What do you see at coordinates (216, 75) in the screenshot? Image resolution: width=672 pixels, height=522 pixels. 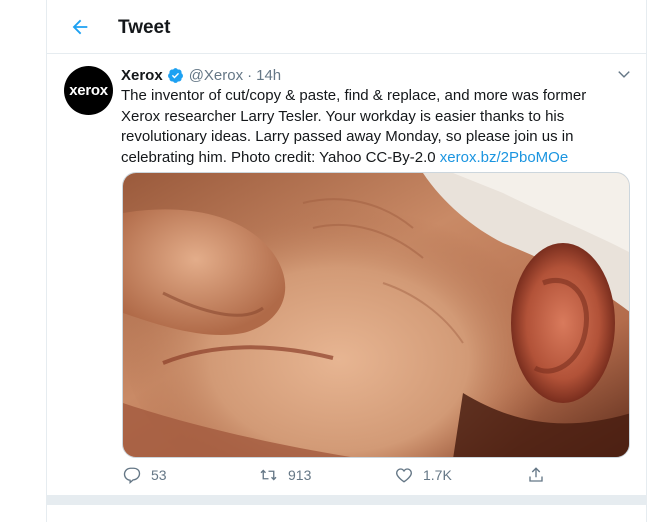 I see `handle: @Xerox` at bounding box center [216, 75].